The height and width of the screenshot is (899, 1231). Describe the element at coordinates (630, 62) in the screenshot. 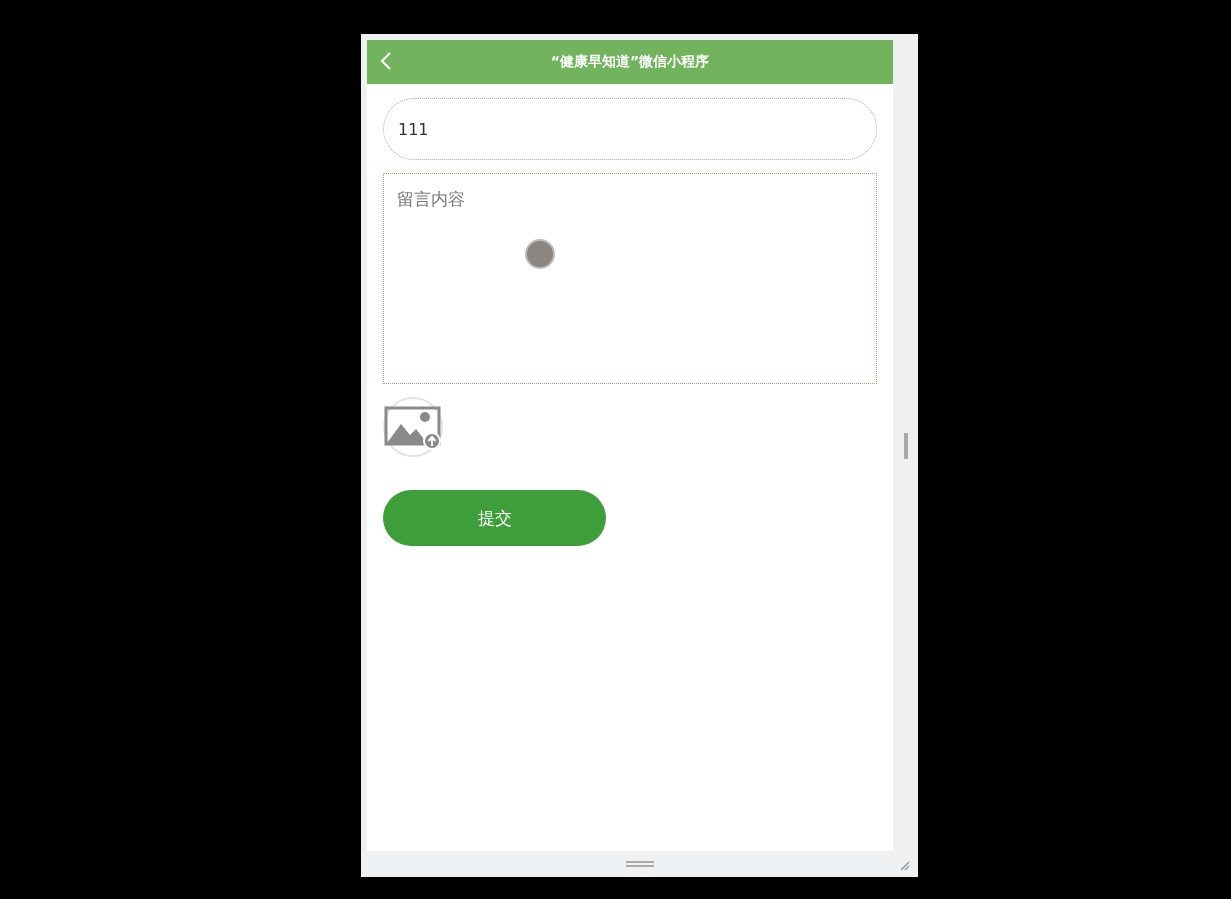

I see `page-title: “健康早知道”微信小程序` at that location.